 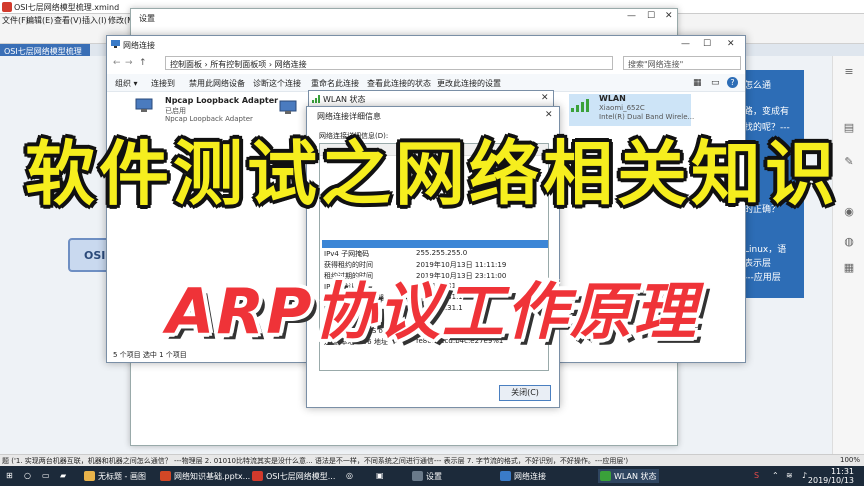 What do you see at coordinates (67, 7) in the screenshot?
I see `xmind-title: OSI七层网络模型梳理.xmind` at bounding box center [67, 7].